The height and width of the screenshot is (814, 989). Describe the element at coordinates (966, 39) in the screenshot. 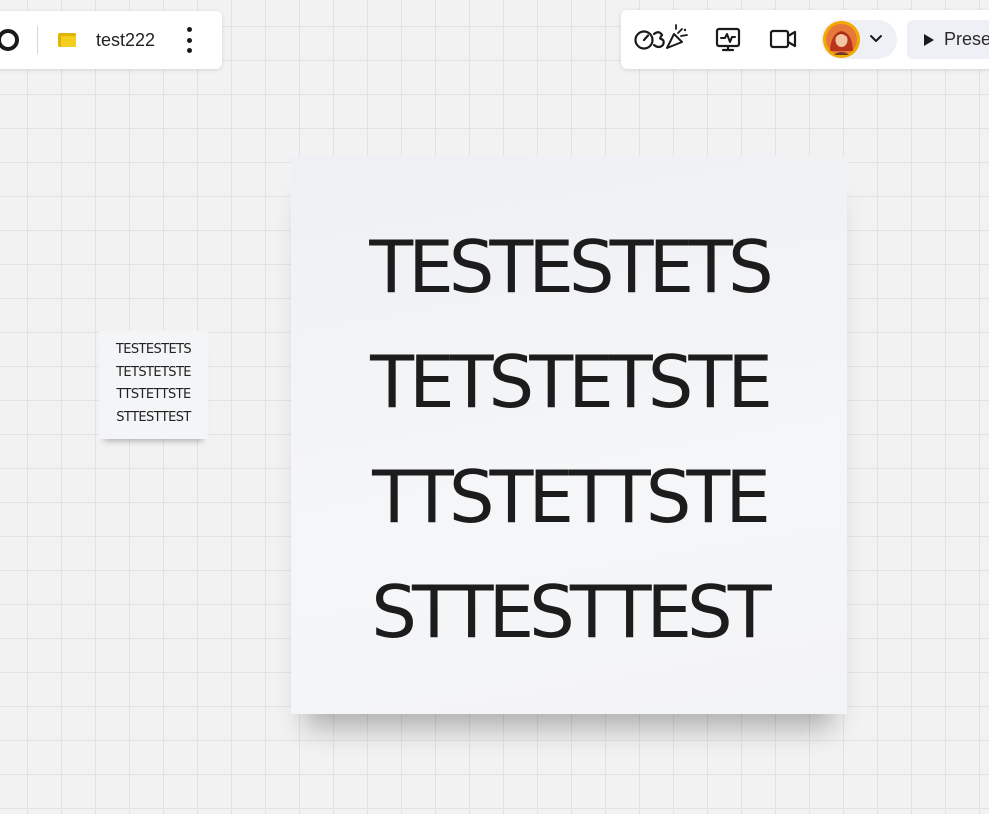

I see `present-label: Present` at that location.